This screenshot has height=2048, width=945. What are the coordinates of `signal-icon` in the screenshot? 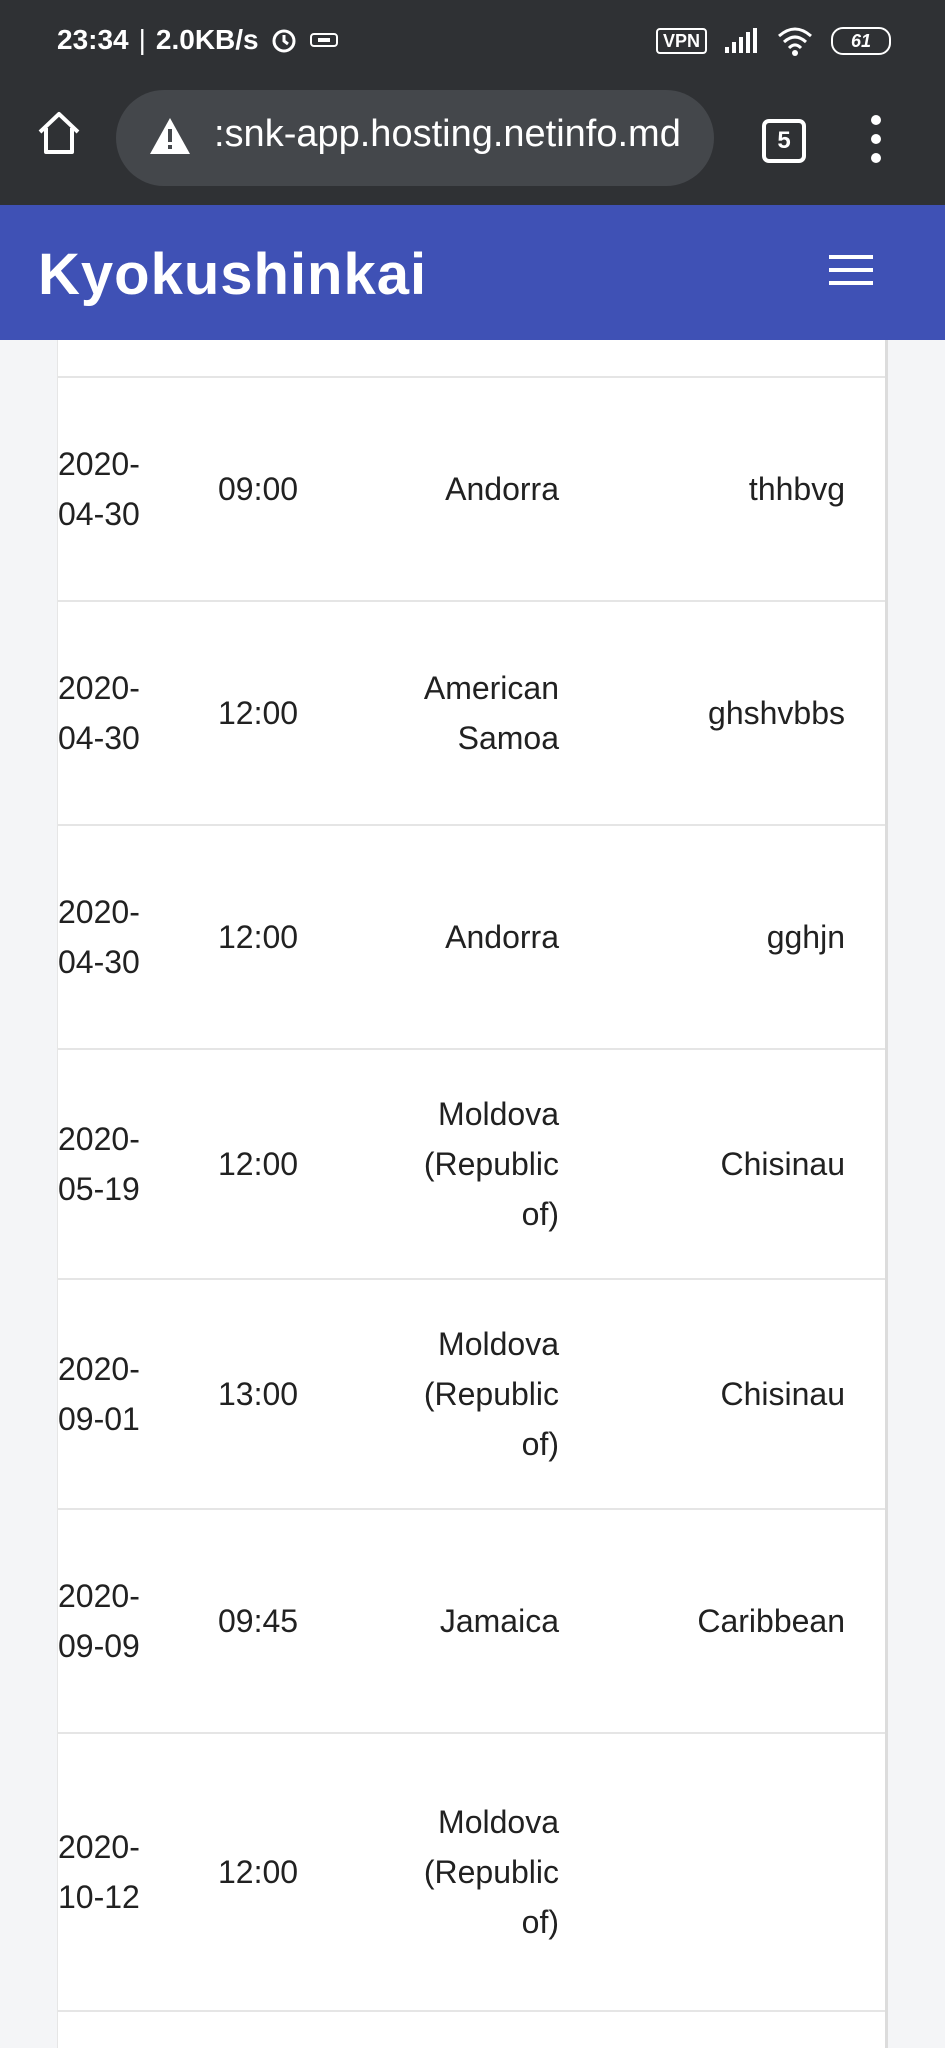 It's located at (741, 40).